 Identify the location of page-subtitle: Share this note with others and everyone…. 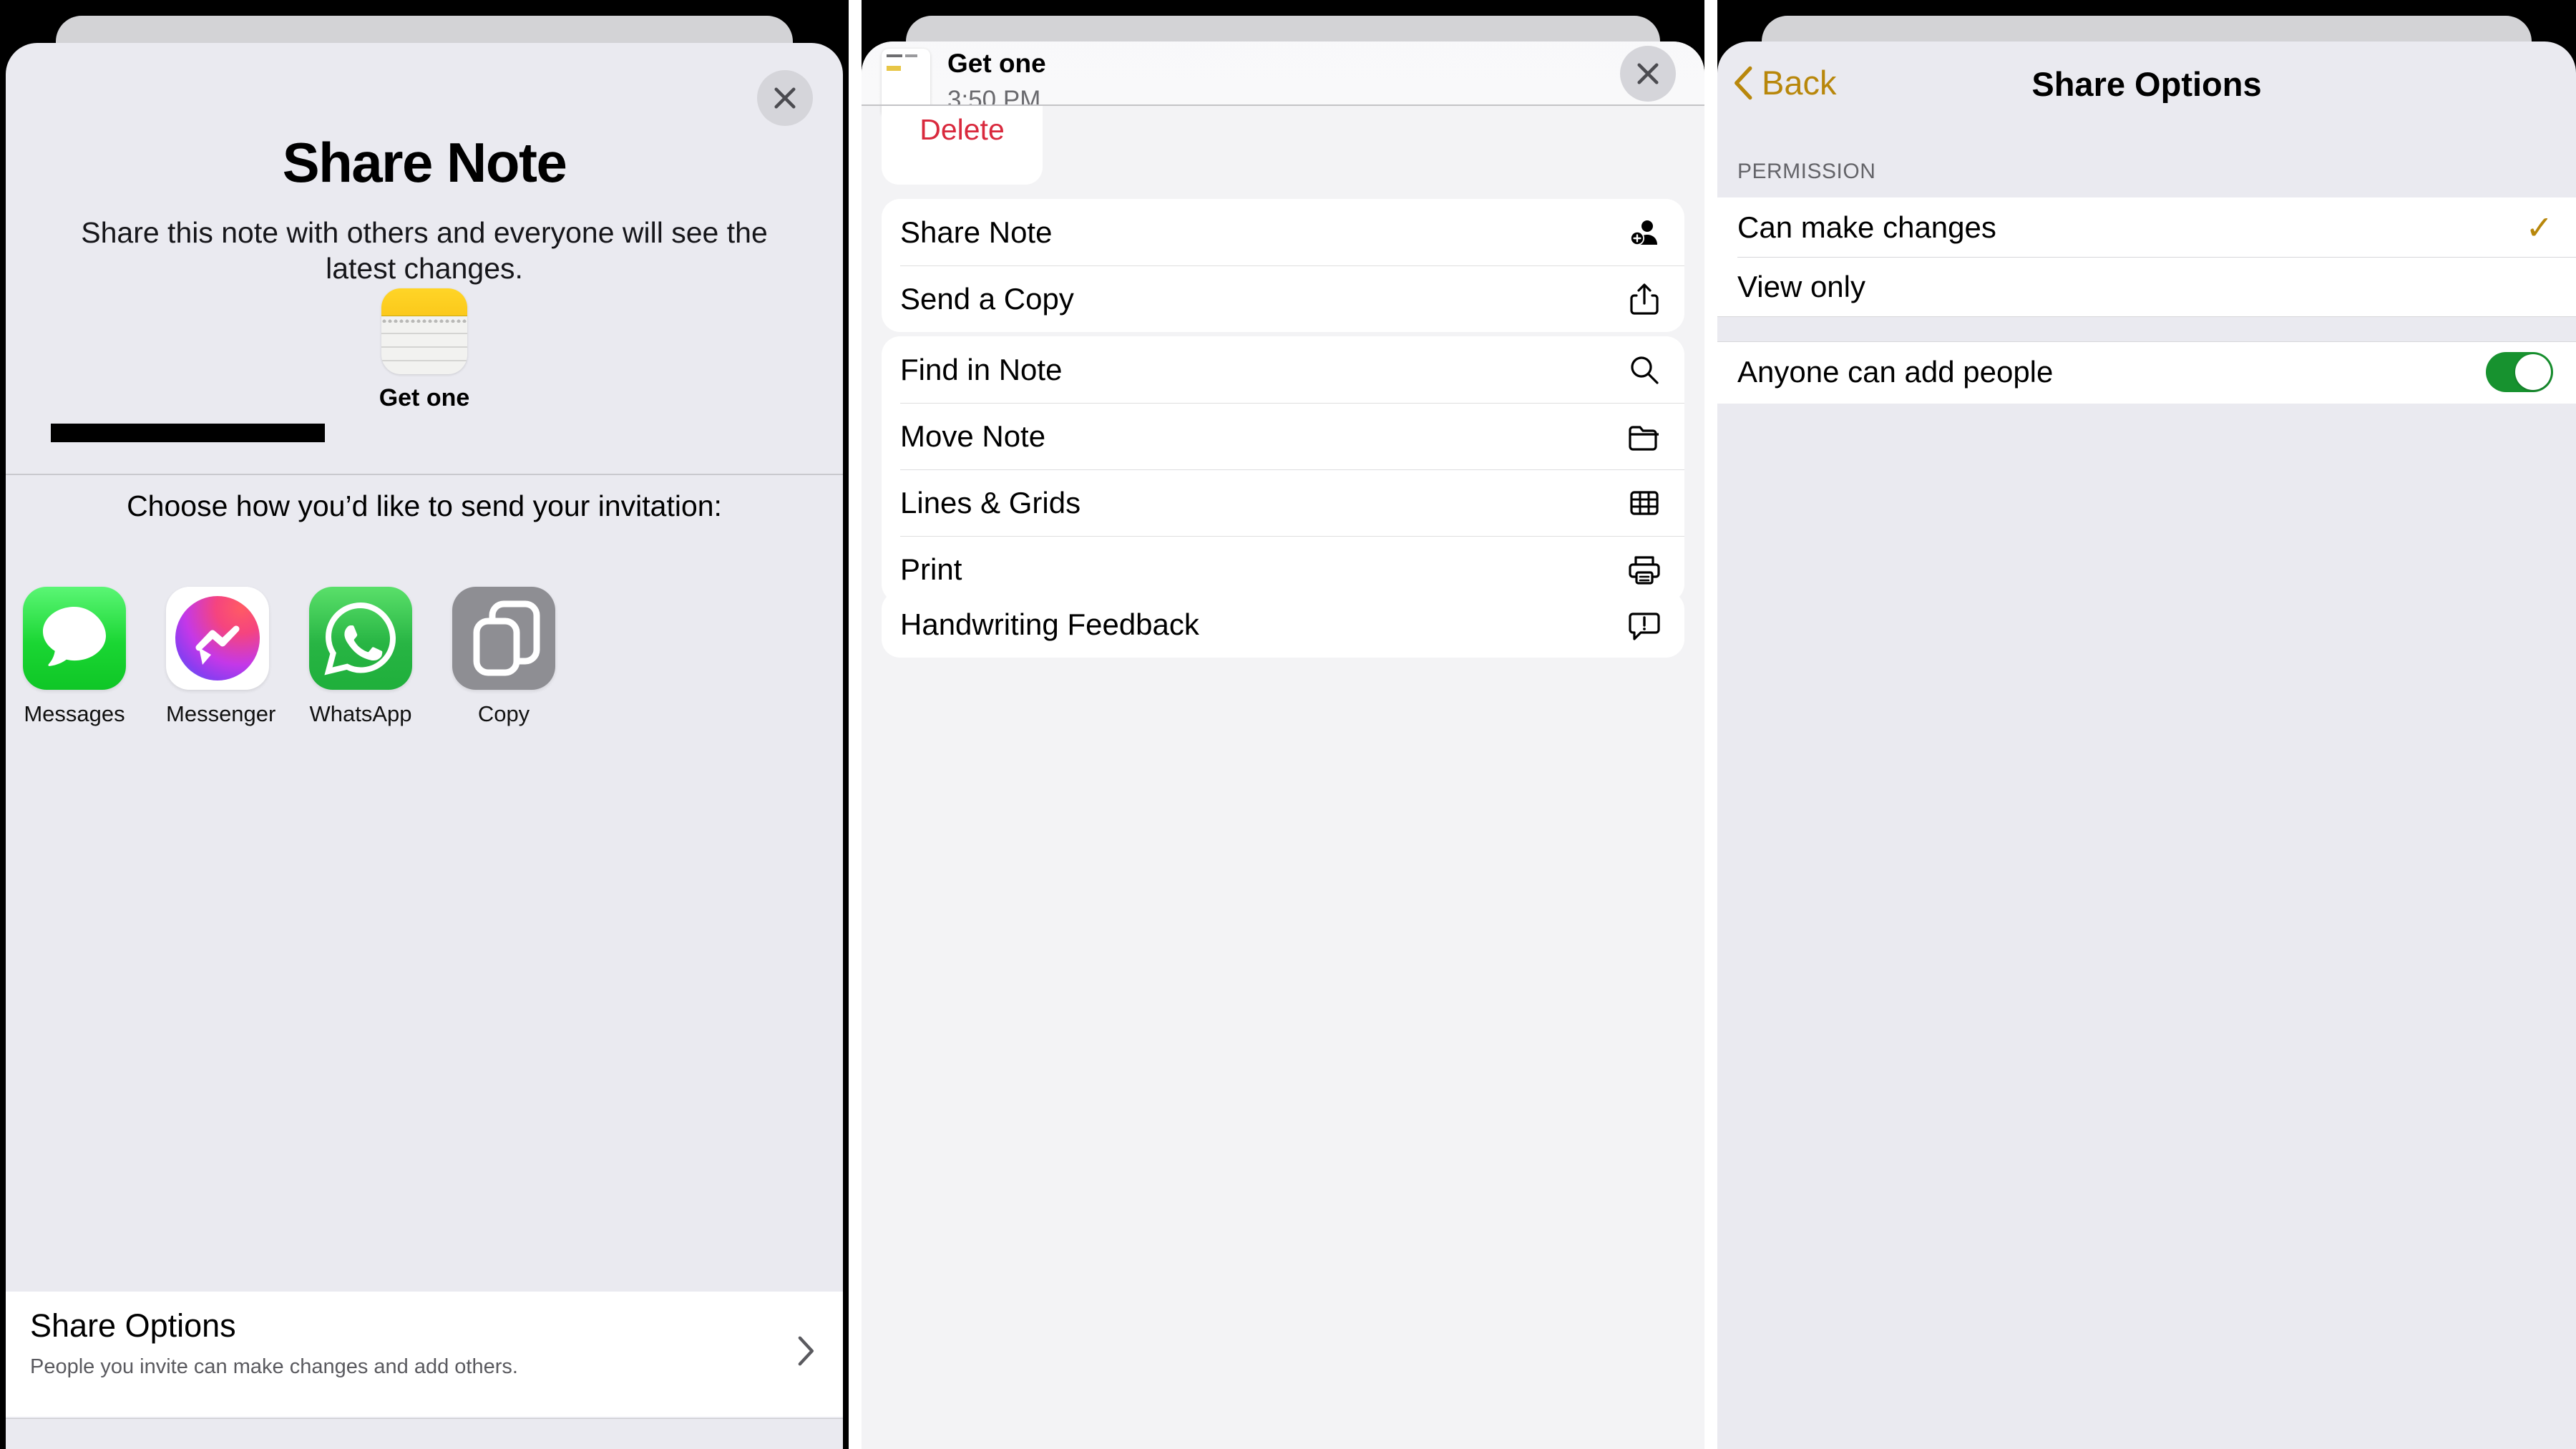
(425, 251).